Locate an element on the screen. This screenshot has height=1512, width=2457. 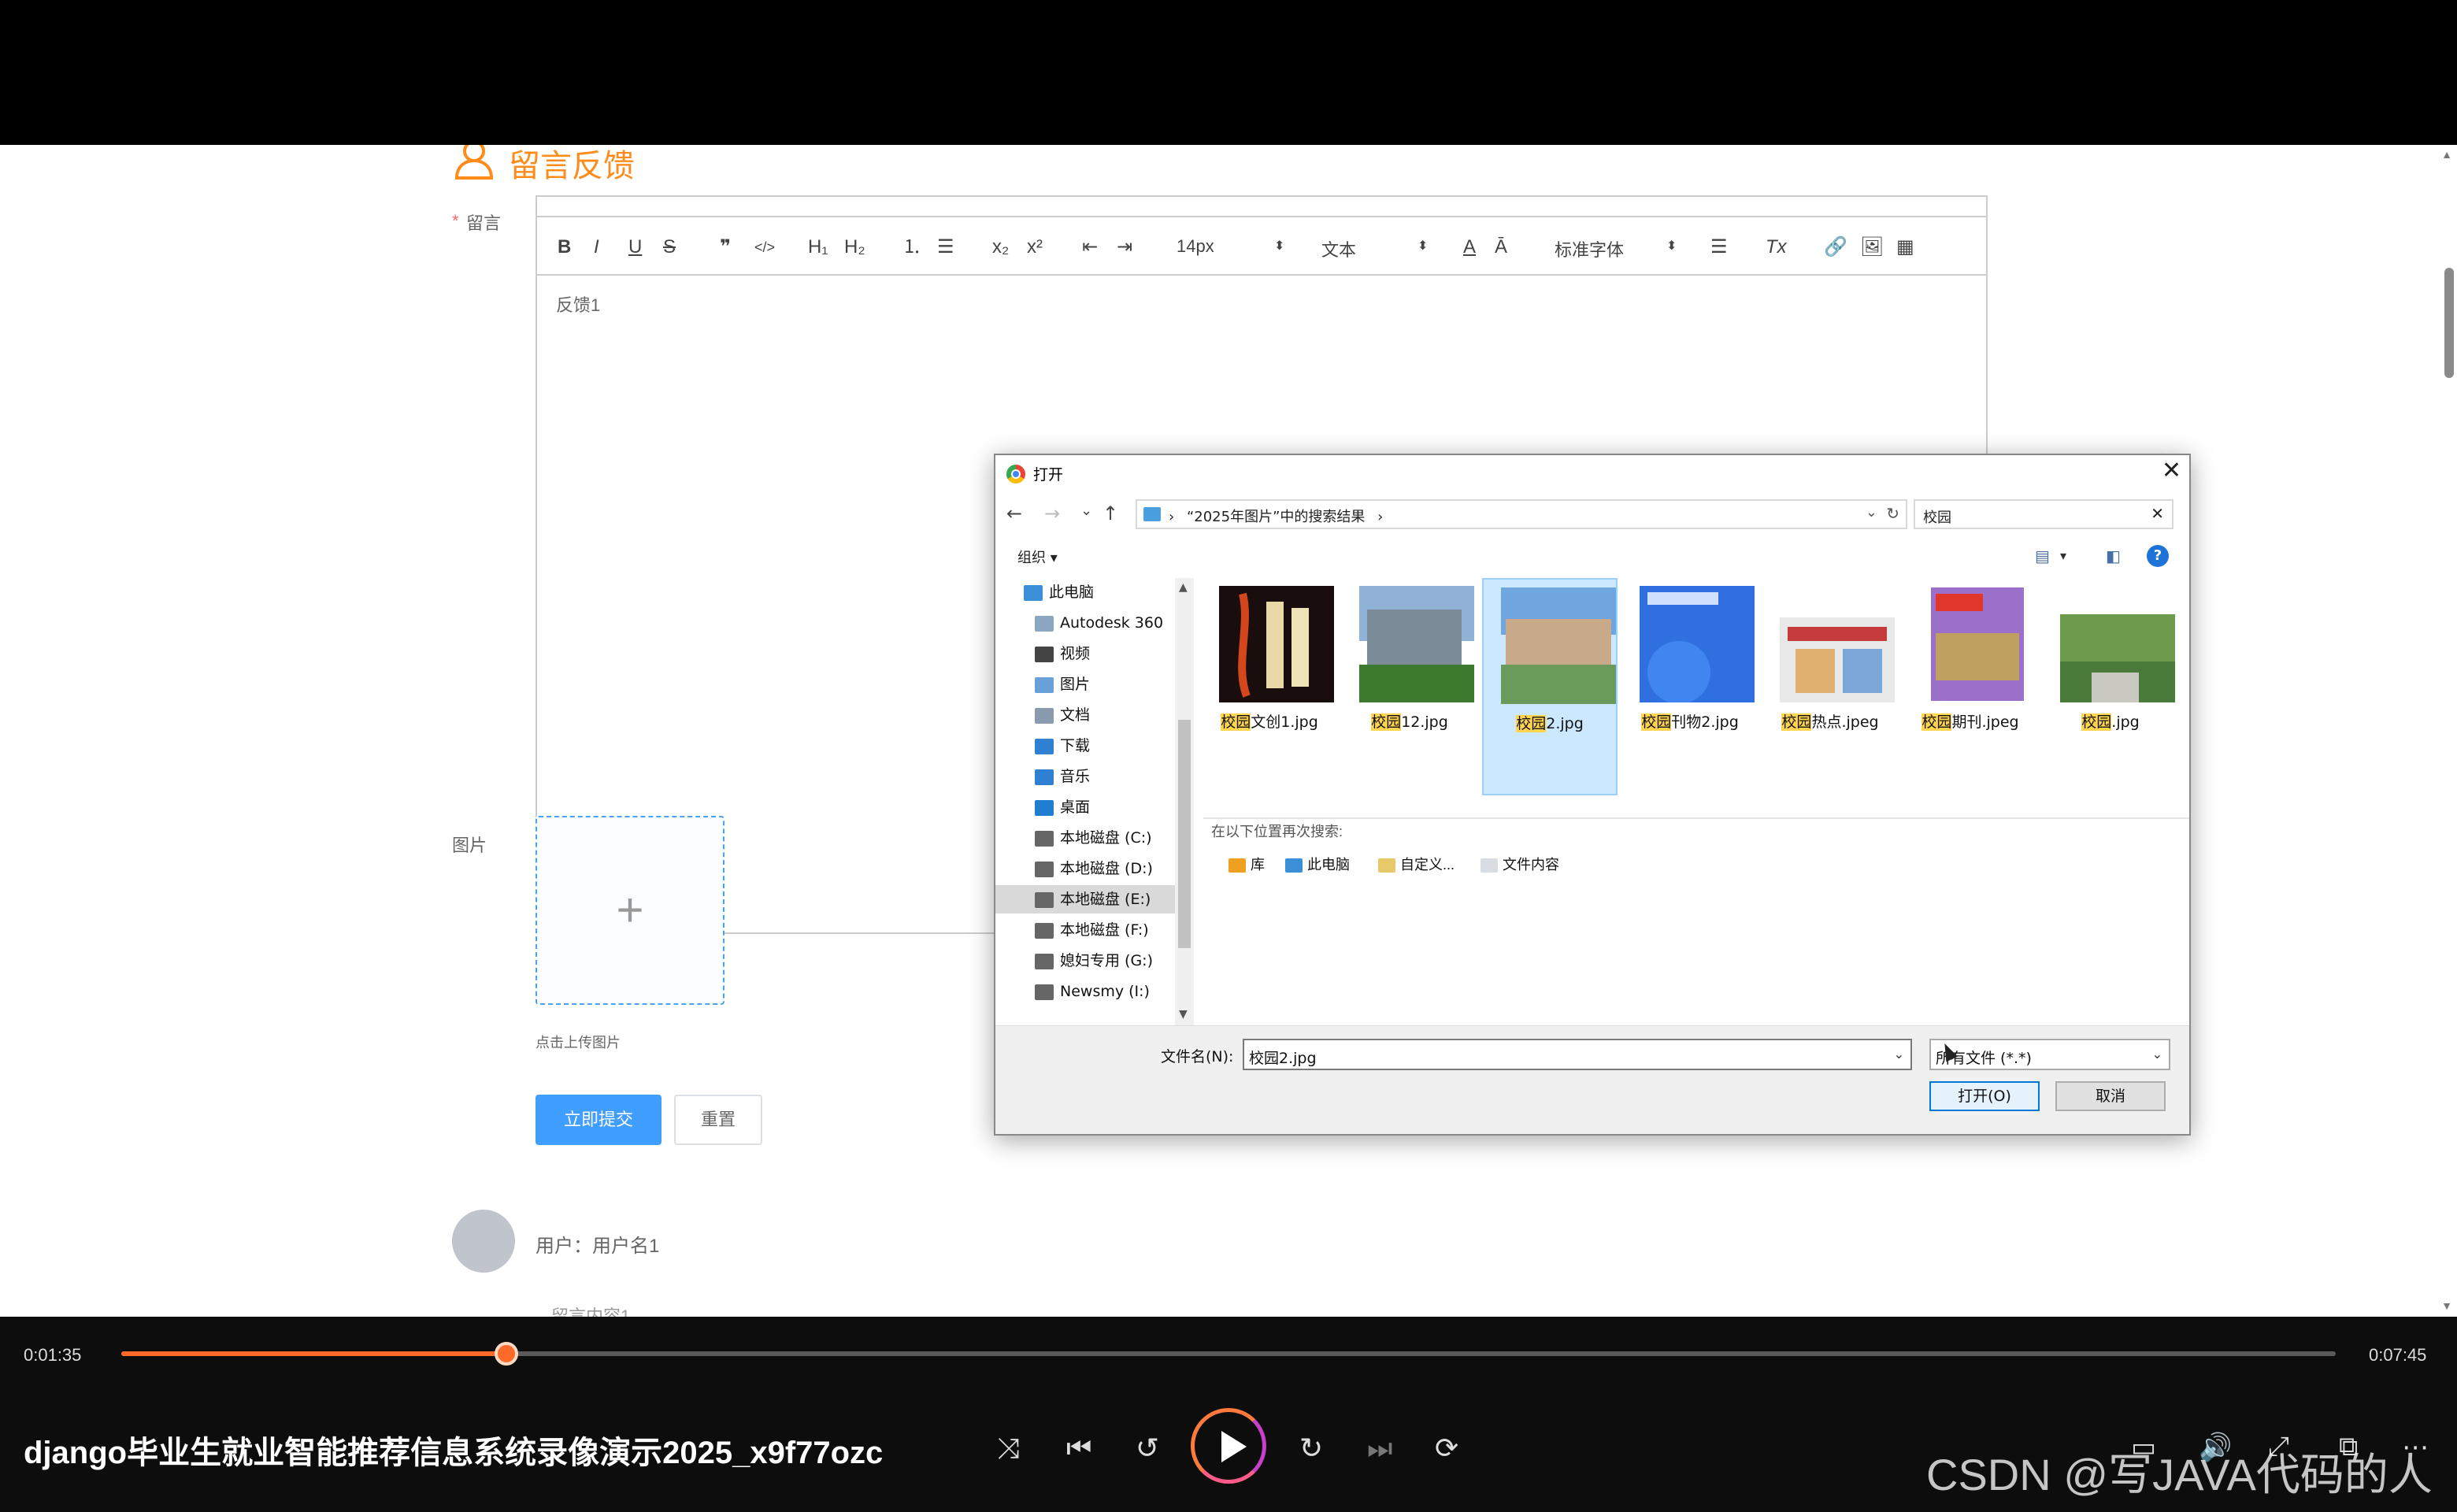
tree-item-drive-g: 媳妇专用 (G:) is located at coordinates (1117, 961).